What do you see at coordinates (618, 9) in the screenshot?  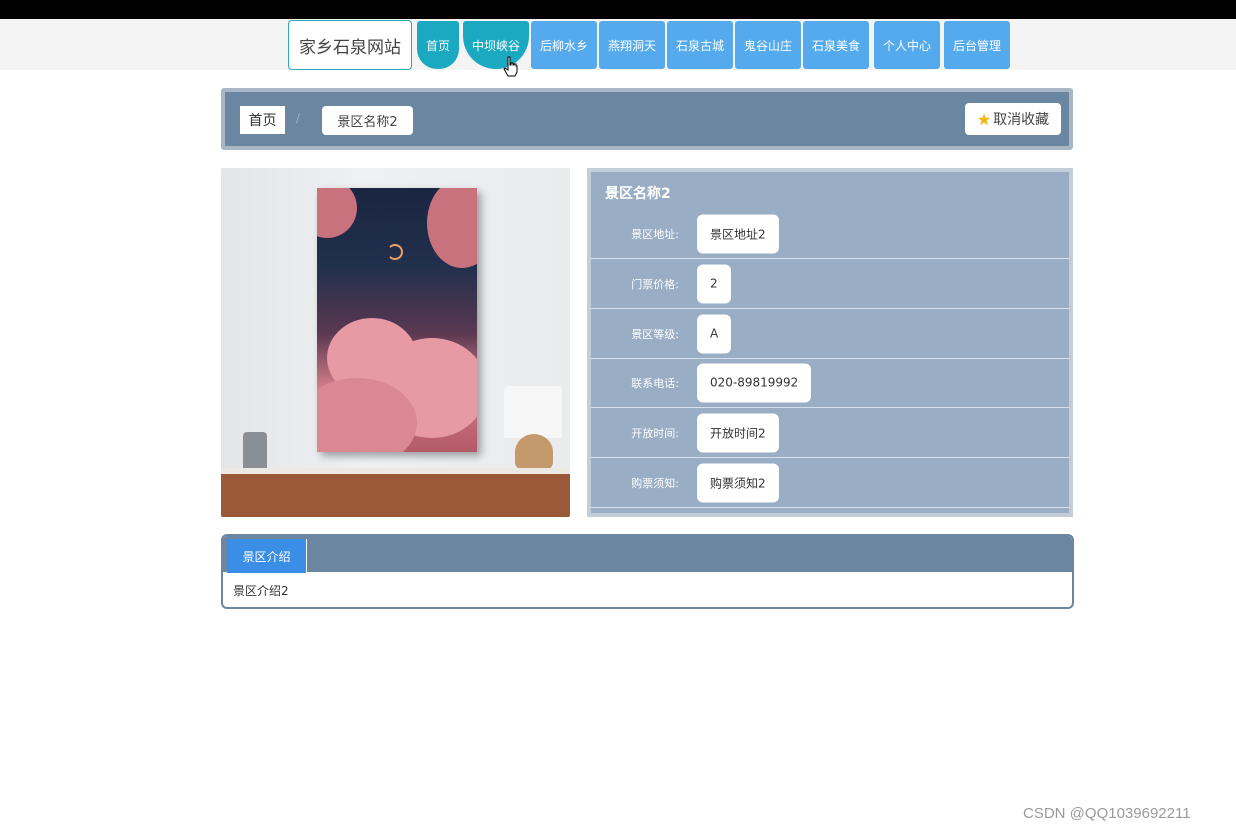 I see `top-black-bar` at bounding box center [618, 9].